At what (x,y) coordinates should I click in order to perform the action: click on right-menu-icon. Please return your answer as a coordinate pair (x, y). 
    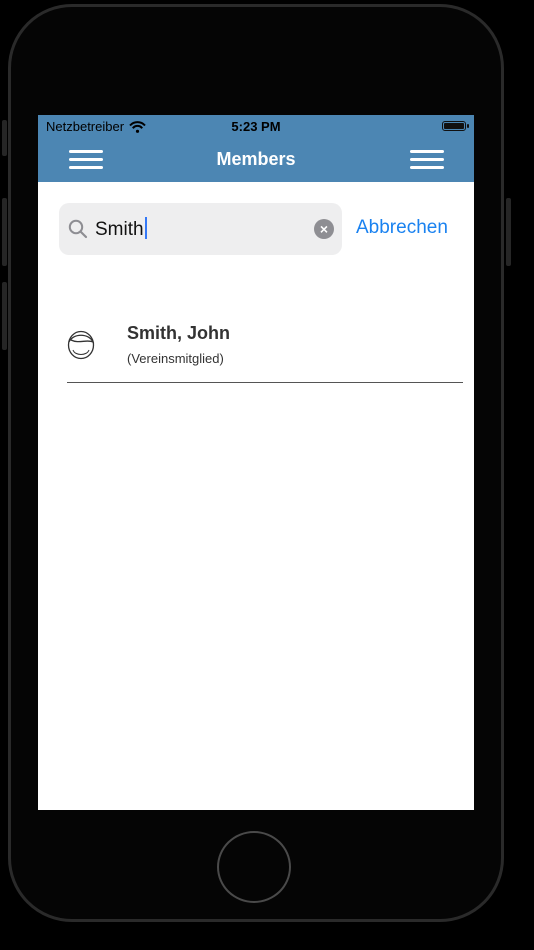
    Looking at the image, I should click on (427, 160).